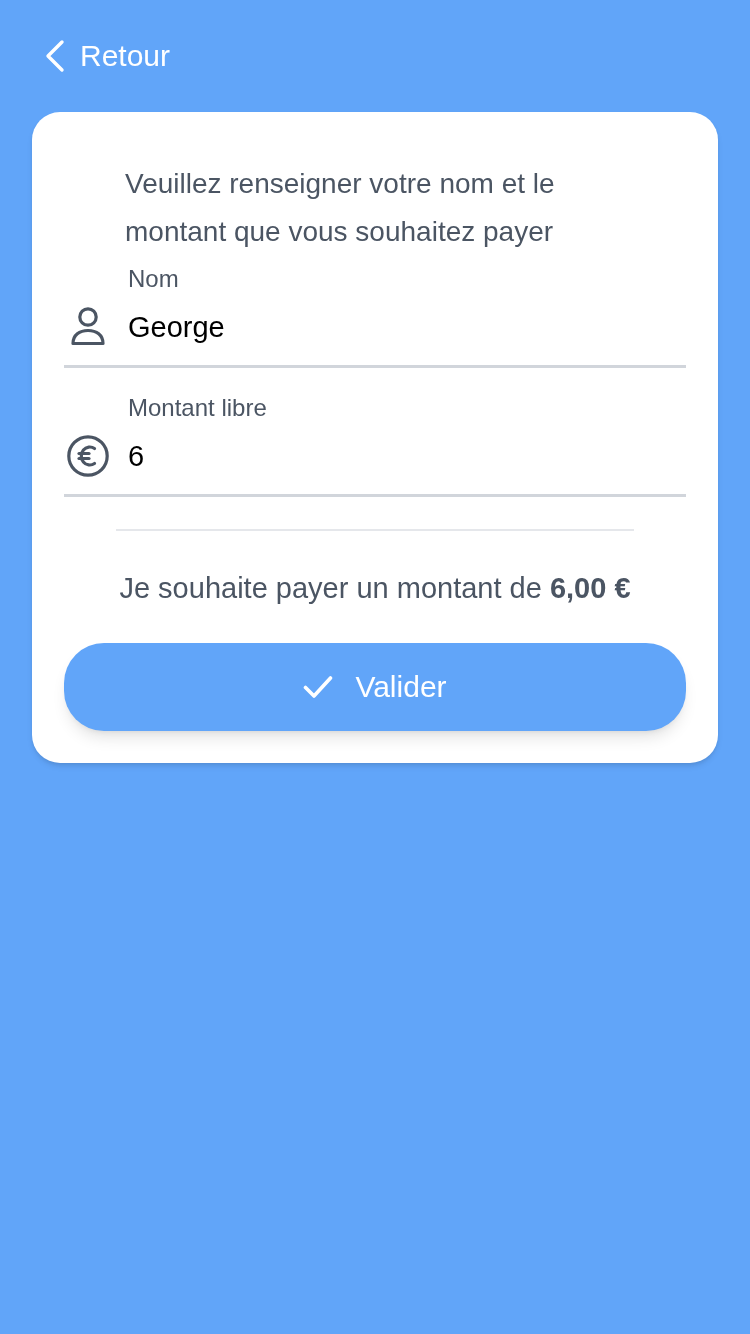 The width and height of the screenshot is (750, 1334). What do you see at coordinates (407, 456) in the screenshot?
I see `amount-input: 6` at bounding box center [407, 456].